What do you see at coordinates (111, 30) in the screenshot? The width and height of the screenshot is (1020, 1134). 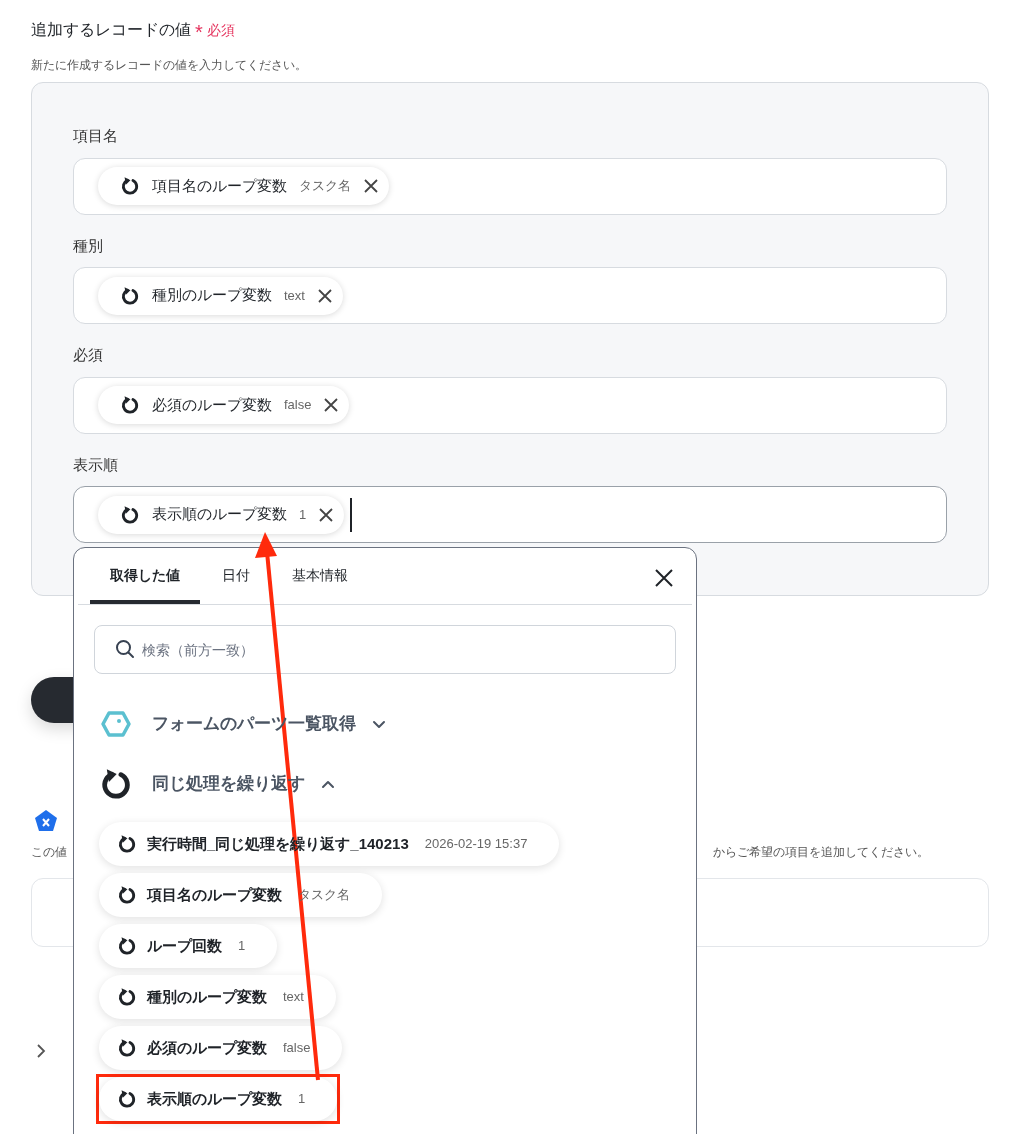 I see `field-label: 追加するレコードの値` at bounding box center [111, 30].